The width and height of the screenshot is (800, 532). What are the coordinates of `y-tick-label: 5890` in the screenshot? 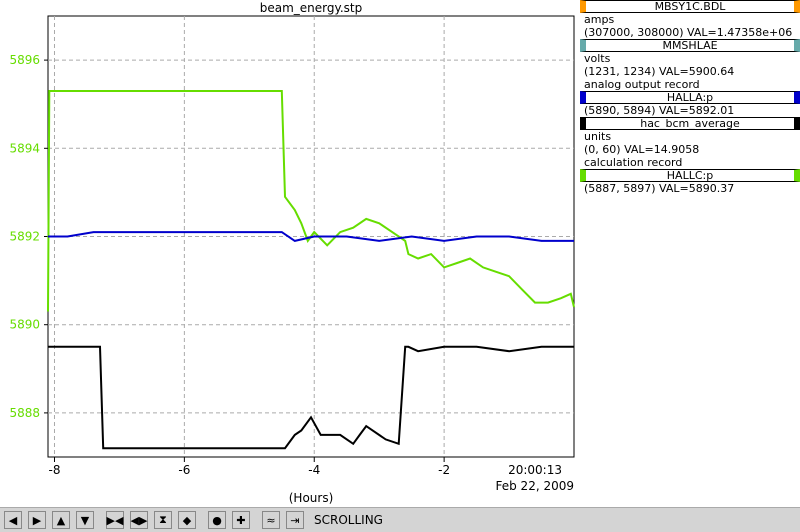 It's located at (24, 325).